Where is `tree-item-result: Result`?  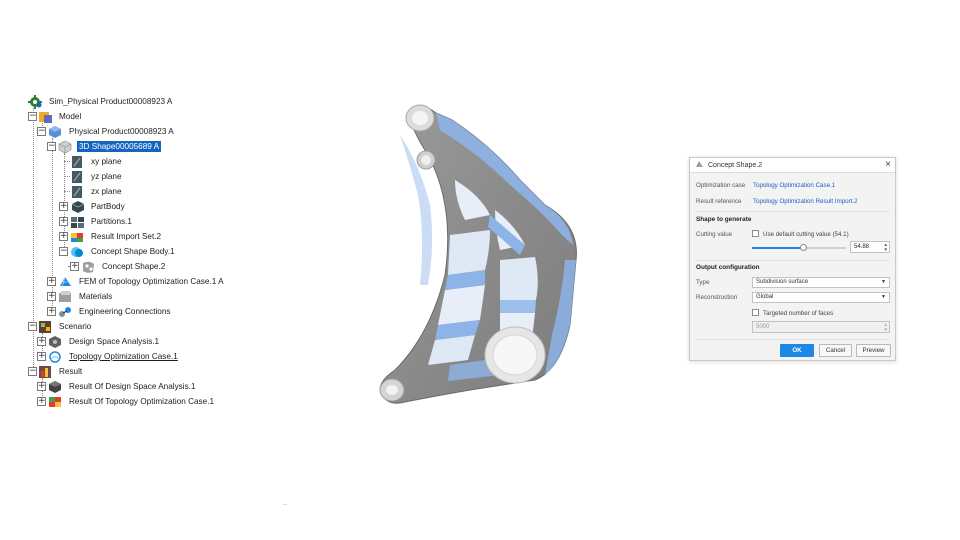
tree-item-result: Result is located at coordinates (61, 371).